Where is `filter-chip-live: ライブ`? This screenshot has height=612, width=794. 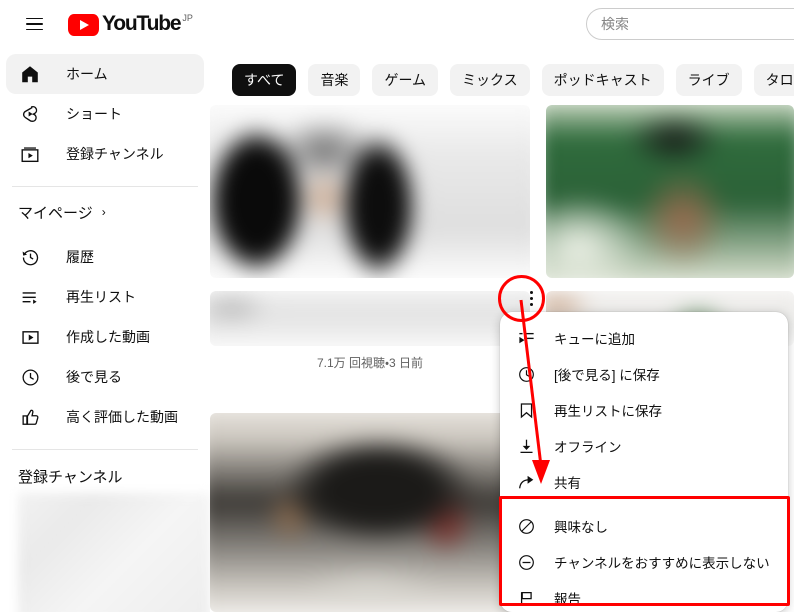
filter-chip-live: ライブ is located at coordinates (708, 80).